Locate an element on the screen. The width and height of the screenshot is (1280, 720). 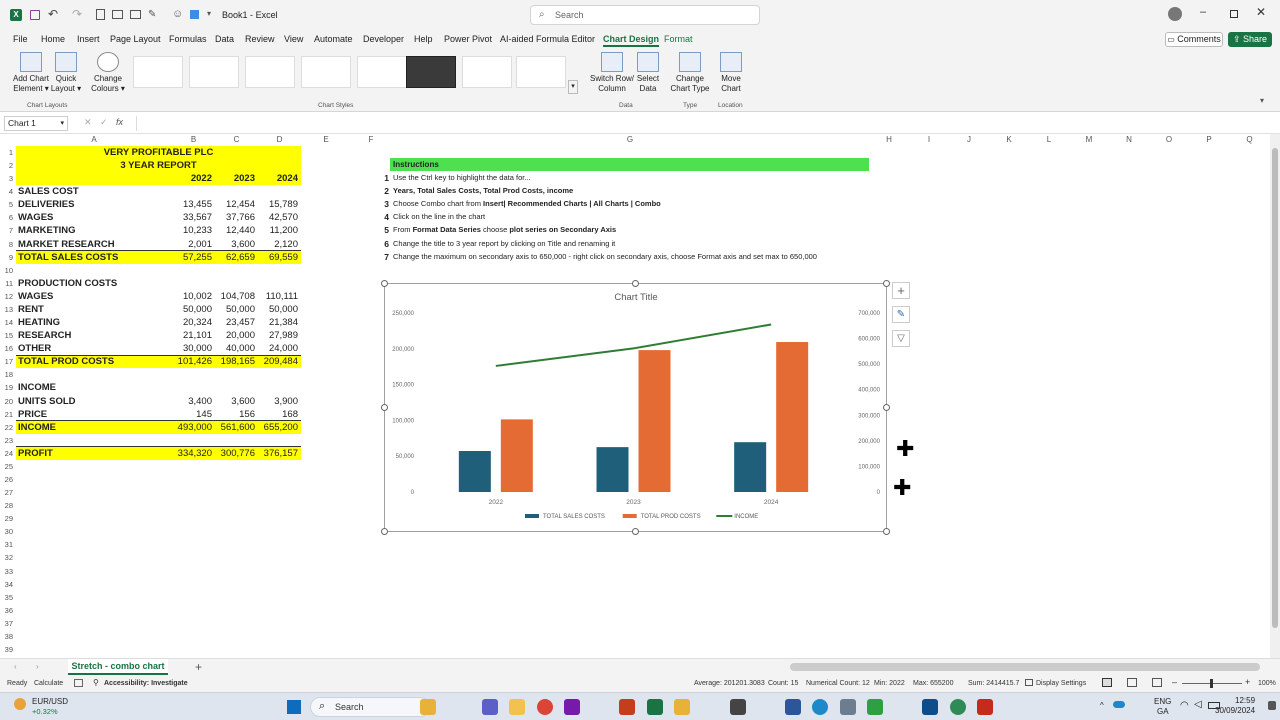
row-header: 2 is located at coordinates (7, 165).